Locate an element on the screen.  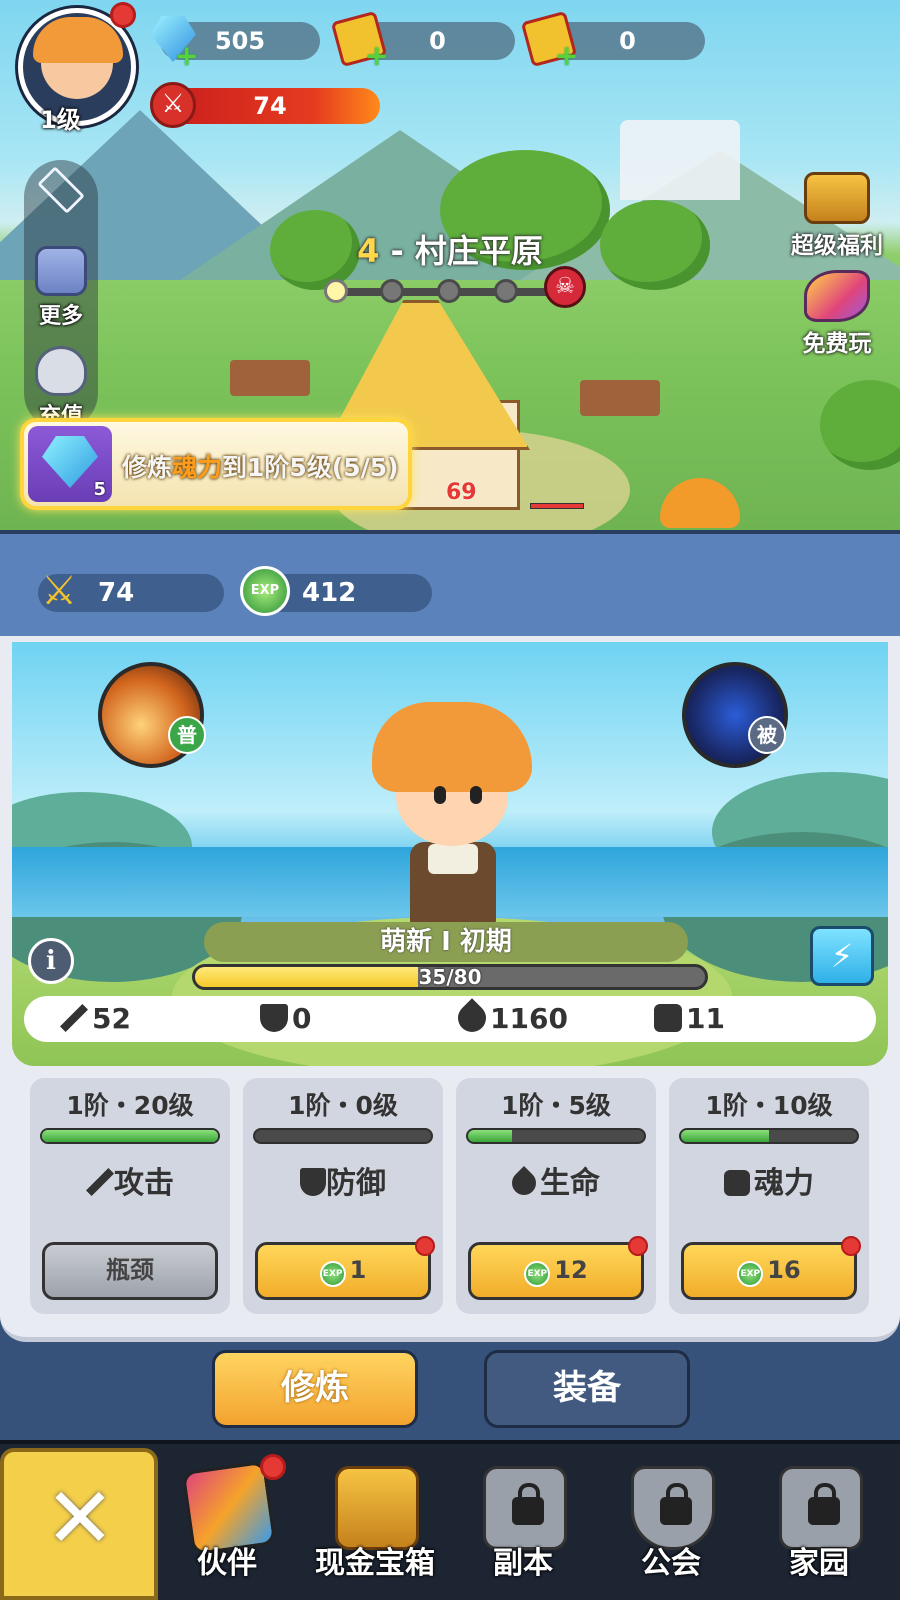
attack-attribute: 52 is located at coordinates (95, 1019).